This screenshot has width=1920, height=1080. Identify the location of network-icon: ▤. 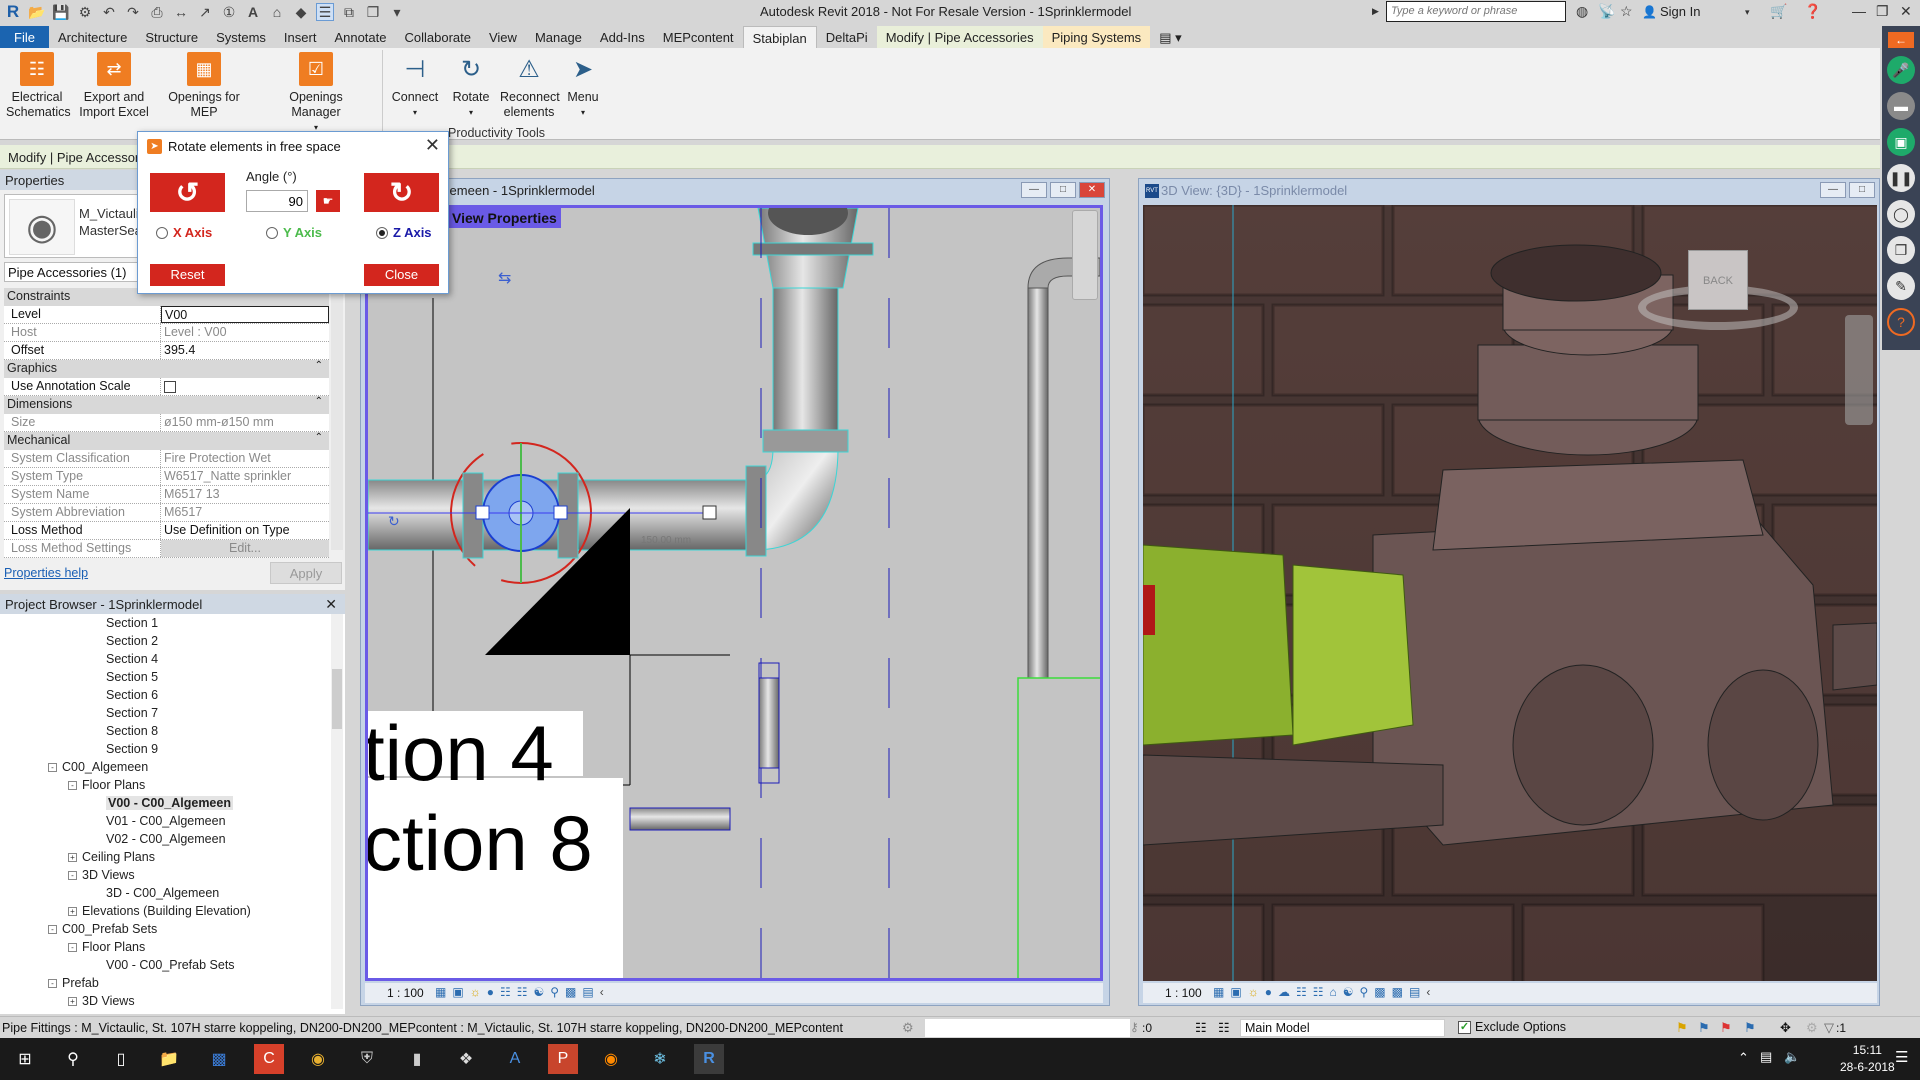
(1766, 1057).